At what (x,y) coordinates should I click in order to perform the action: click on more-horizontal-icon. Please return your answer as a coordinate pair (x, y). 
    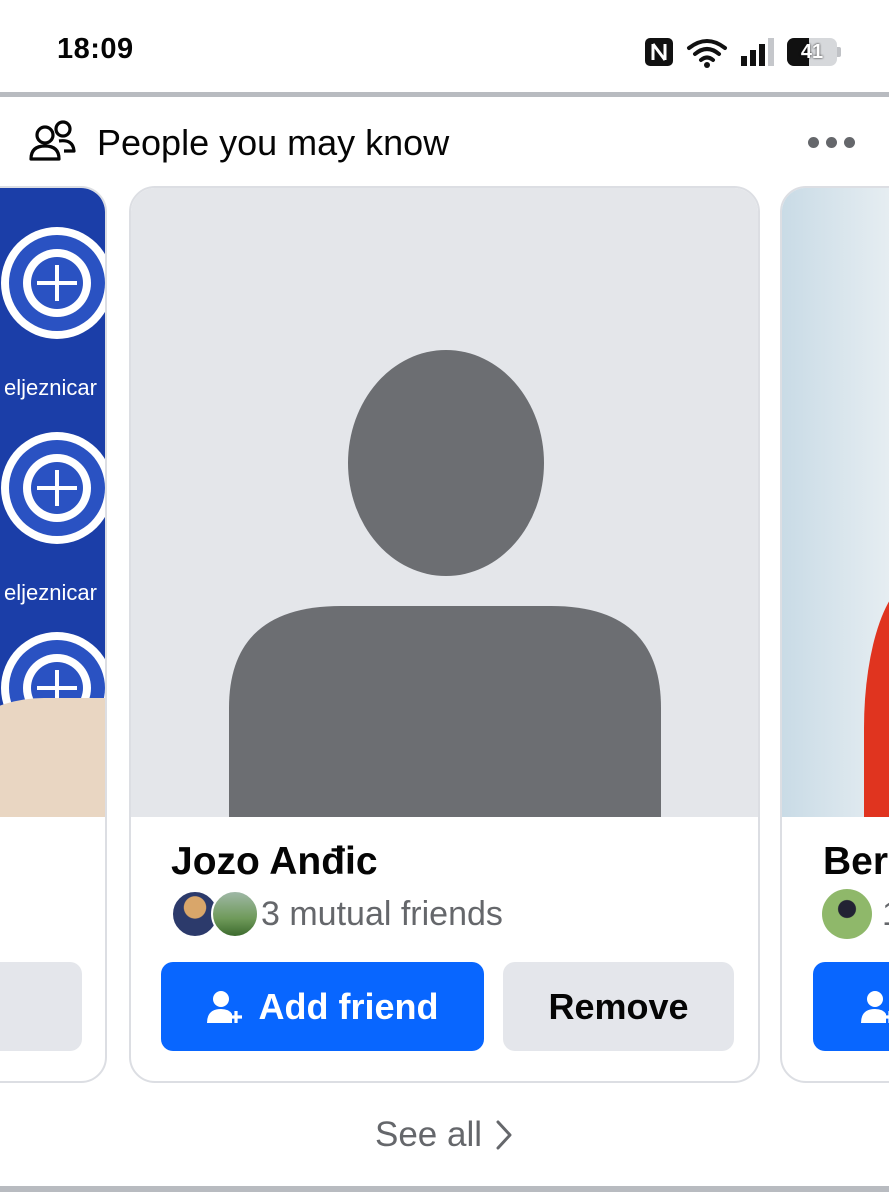
    Looking at the image, I should click on (832, 143).